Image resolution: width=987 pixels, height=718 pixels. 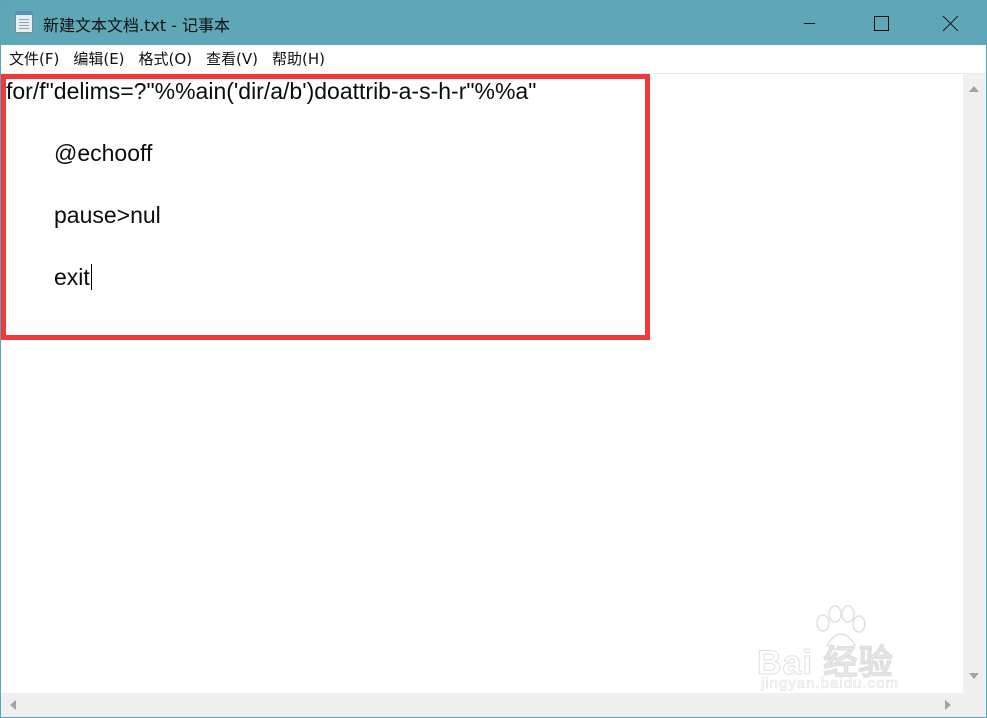 What do you see at coordinates (493, 23) in the screenshot?
I see `title-bar: 新建文本文档.txt - 记事本` at bounding box center [493, 23].